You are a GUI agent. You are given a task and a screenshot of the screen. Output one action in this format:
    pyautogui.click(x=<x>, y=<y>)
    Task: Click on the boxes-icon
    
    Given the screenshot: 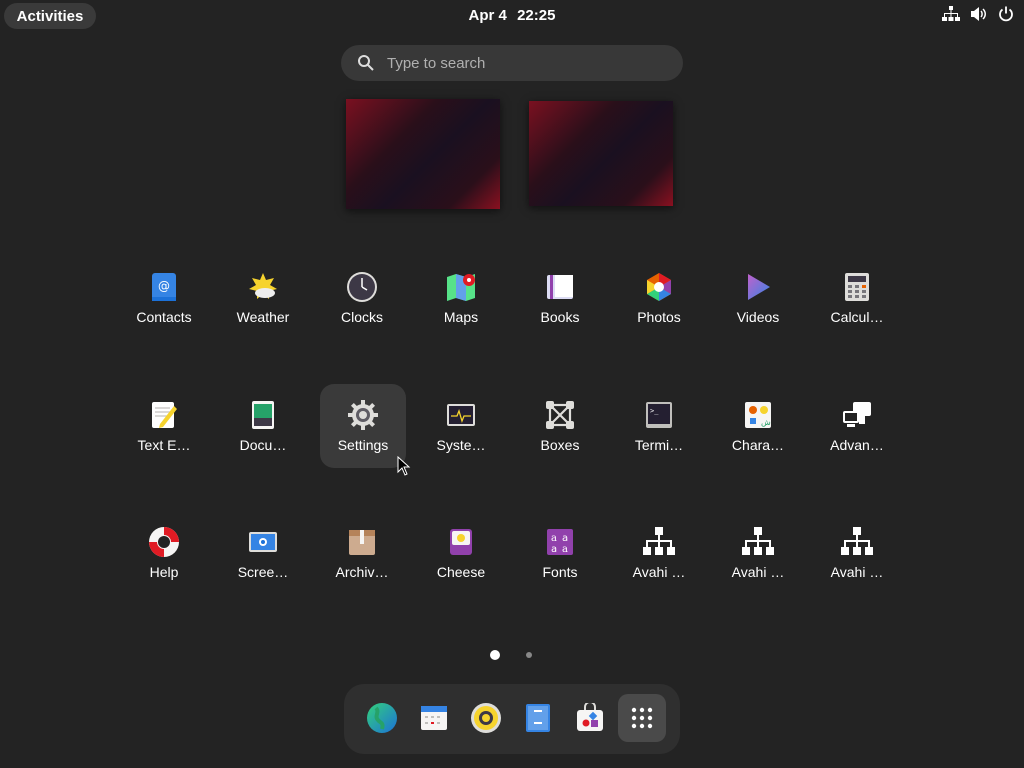 What is the action you would take?
    pyautogui.click(x=560, y=415)
    